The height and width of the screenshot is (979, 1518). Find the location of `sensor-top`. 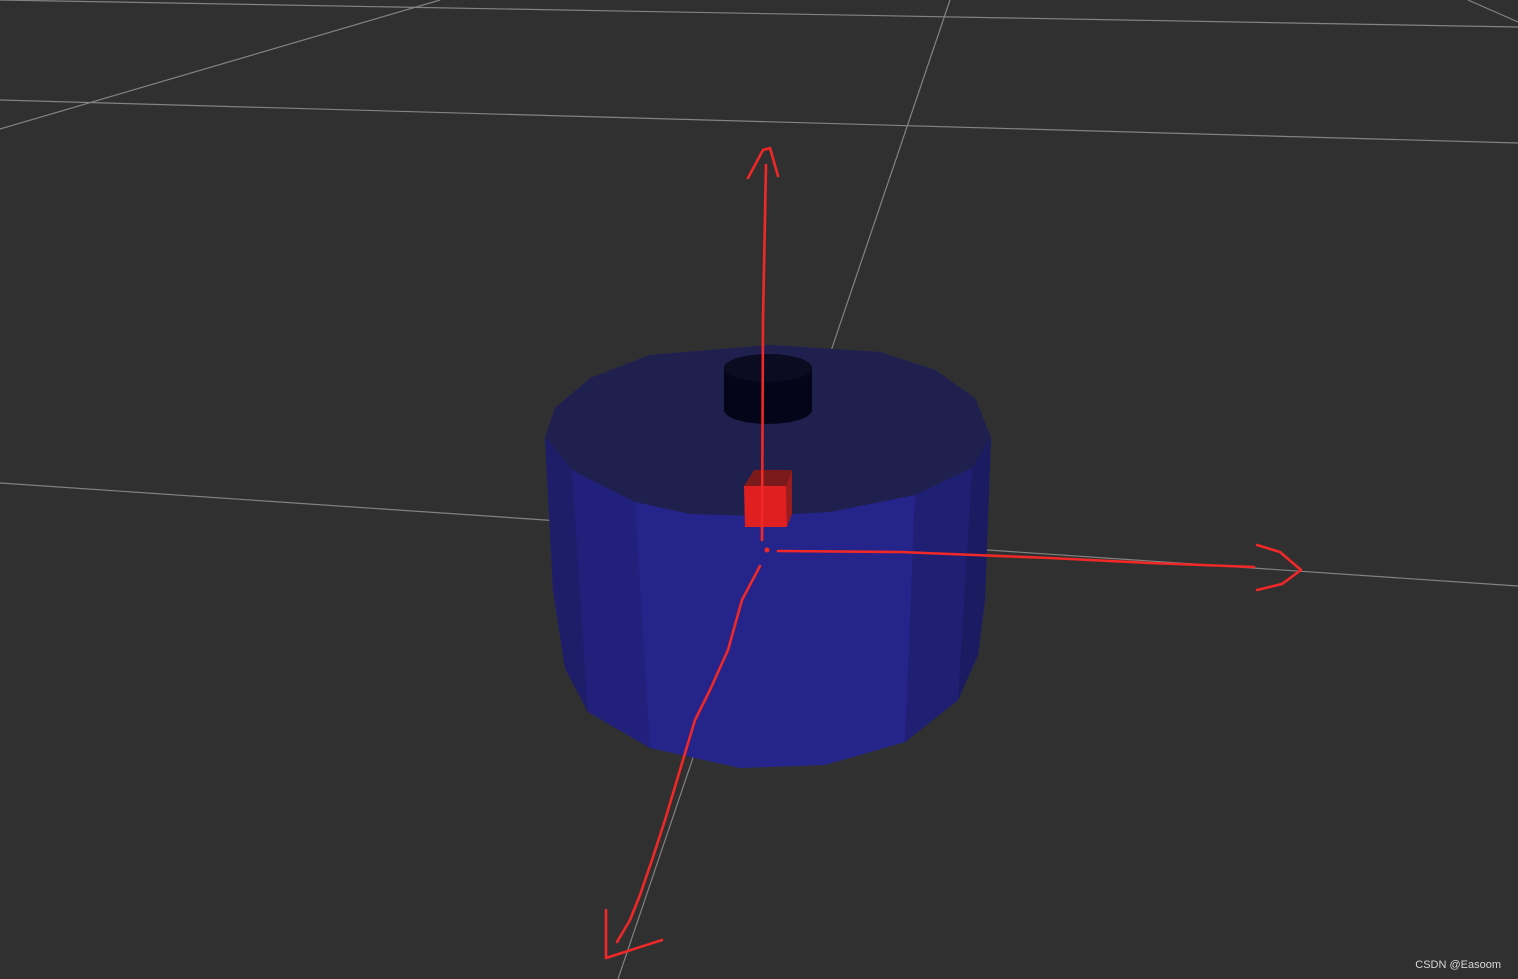

sensor-top is located at coordinates (768, 368).